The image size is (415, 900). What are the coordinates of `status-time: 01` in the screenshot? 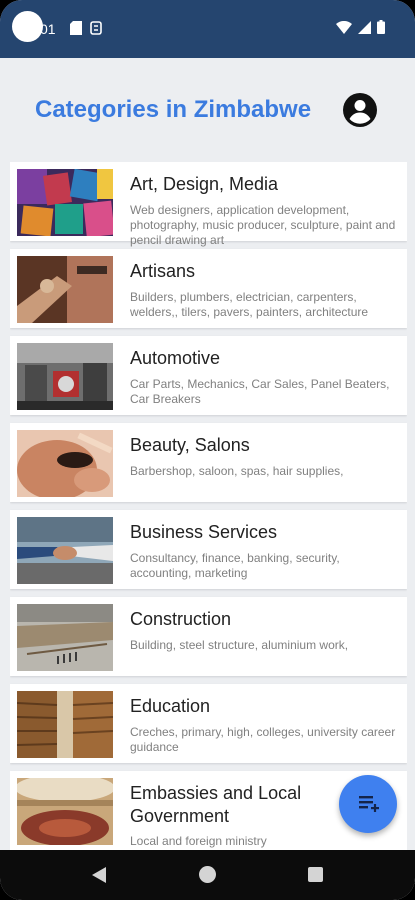 It's located at (48, 29).